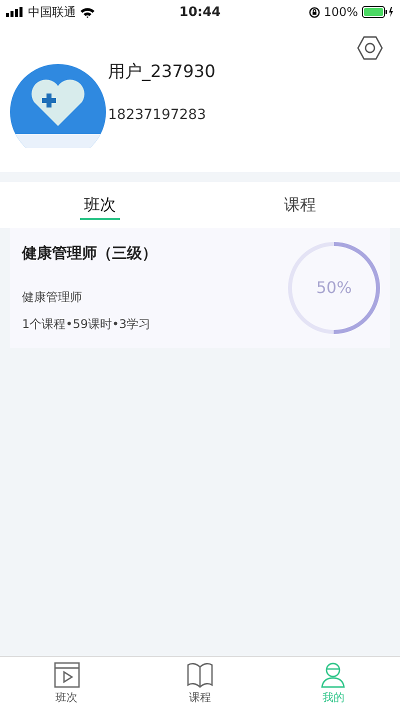 The image size is (400, 710). What do you see at coordinates (15, 12) in the screenshot?
I see `signal-icon` at bounding box center [15, 12].